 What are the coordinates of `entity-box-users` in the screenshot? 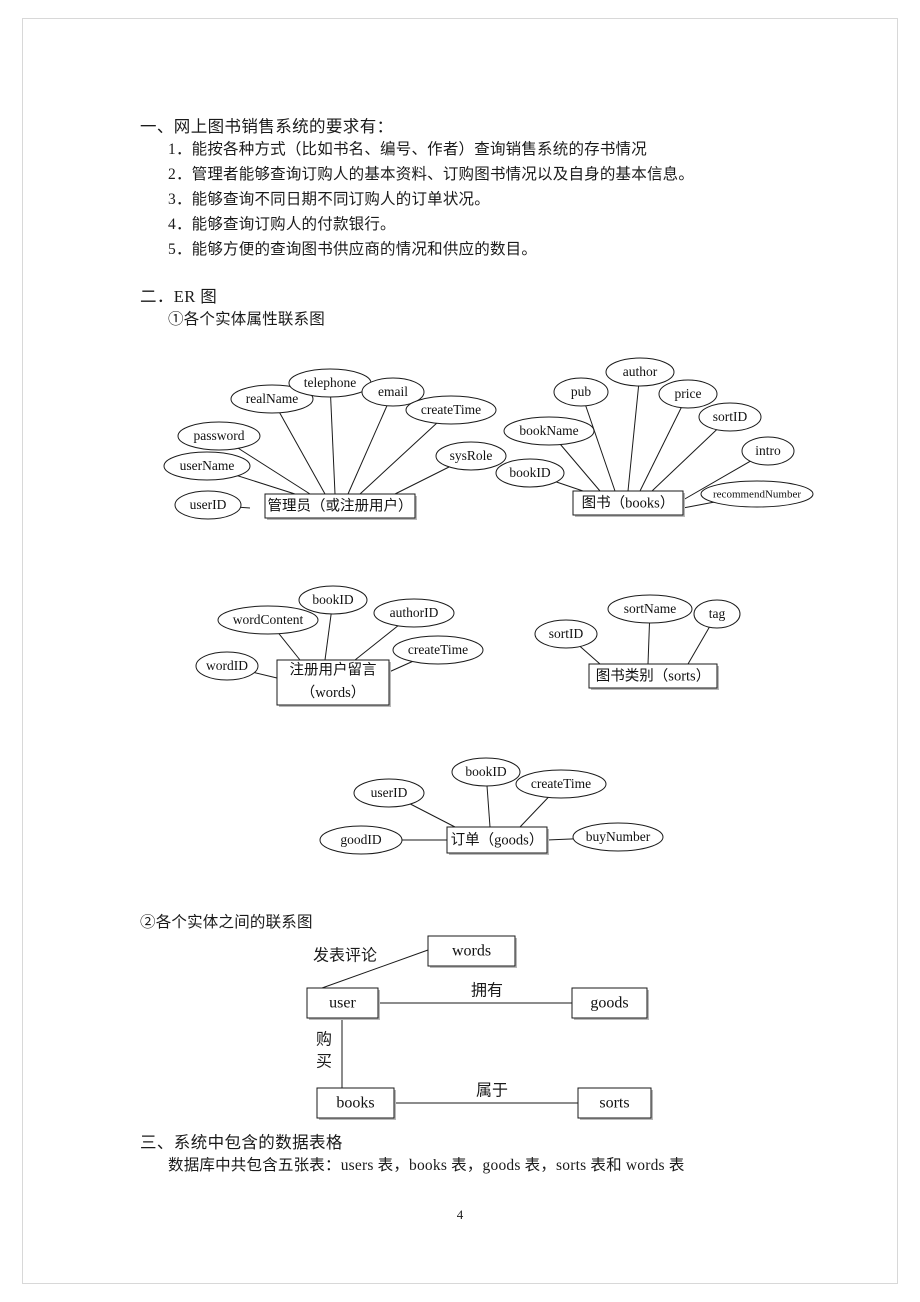 It's located at (340, 506).